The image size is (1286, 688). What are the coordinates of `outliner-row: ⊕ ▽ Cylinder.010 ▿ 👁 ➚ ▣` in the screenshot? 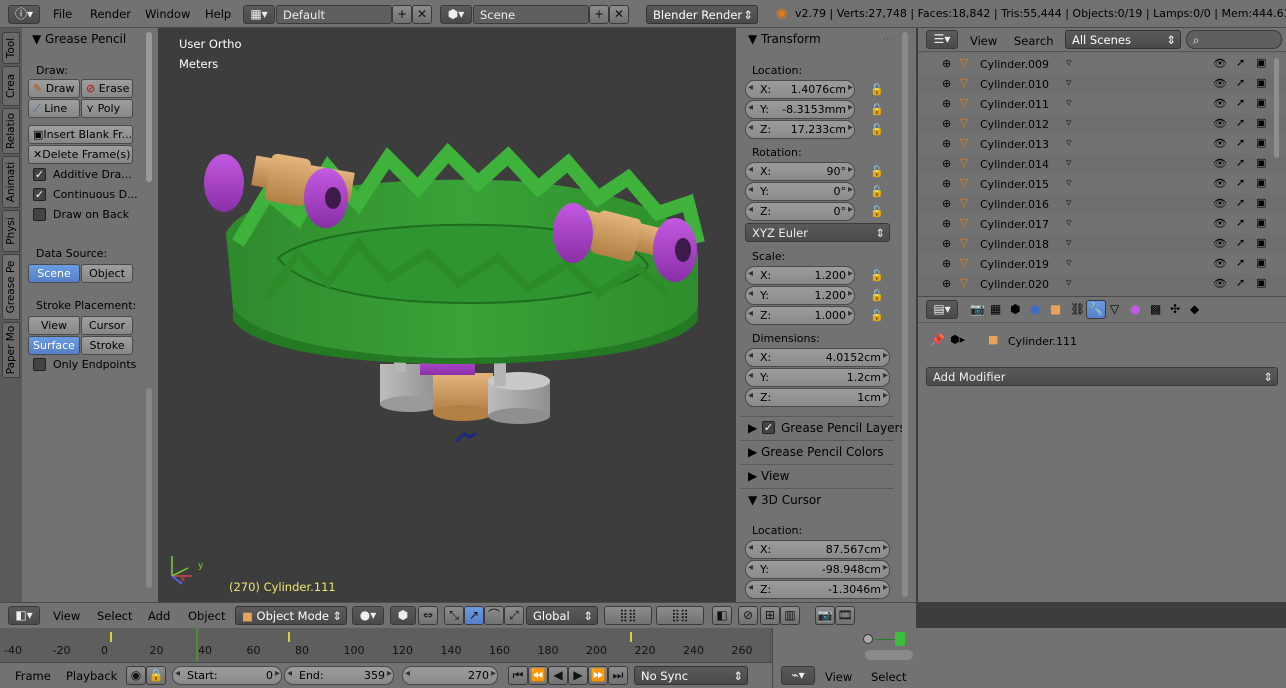 It's located at (1102, 84).